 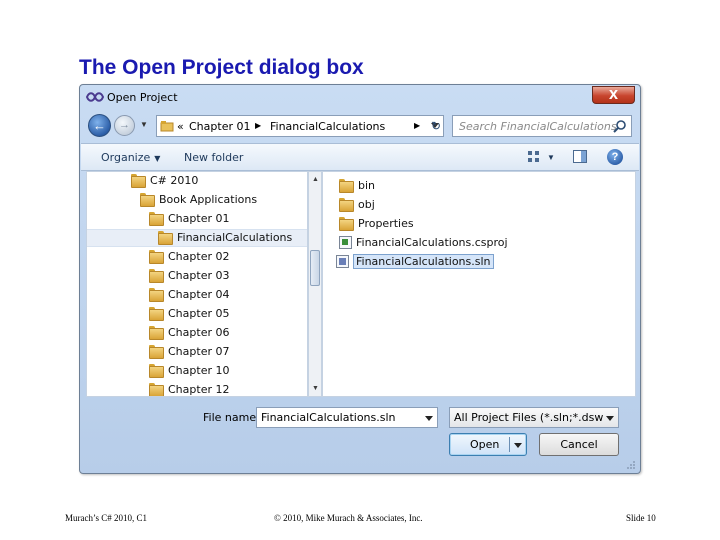 I want to click on footer-right: Slide 10, so click(x=641, y=518).